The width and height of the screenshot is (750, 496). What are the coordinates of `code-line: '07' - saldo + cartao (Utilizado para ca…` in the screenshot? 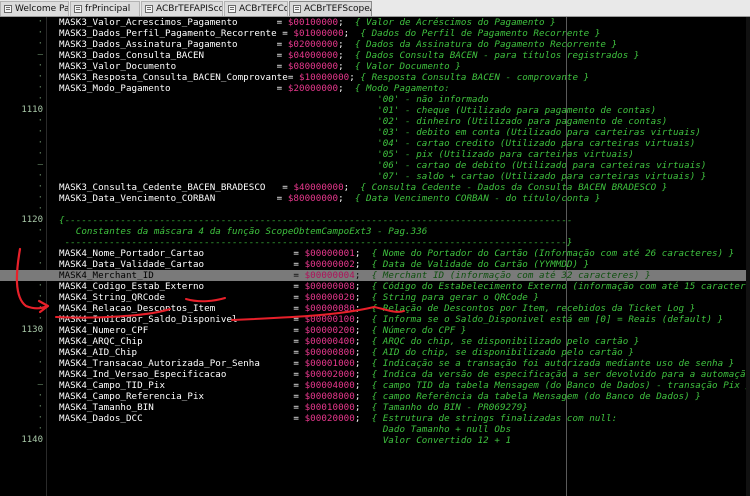 It's located at (375, 176).